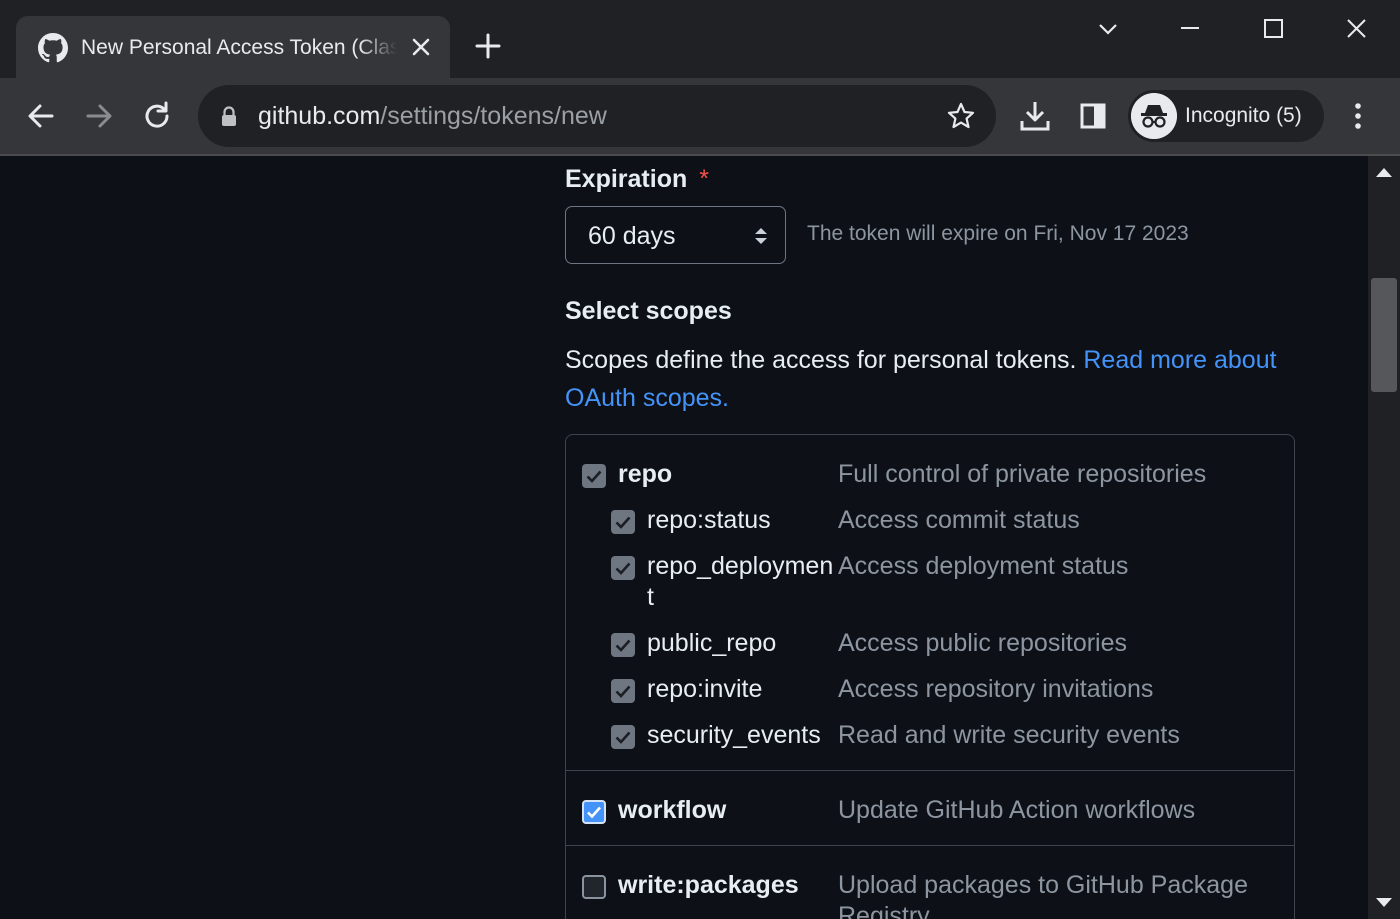  I want to click on scope-name: workflow, so click(672, 810).